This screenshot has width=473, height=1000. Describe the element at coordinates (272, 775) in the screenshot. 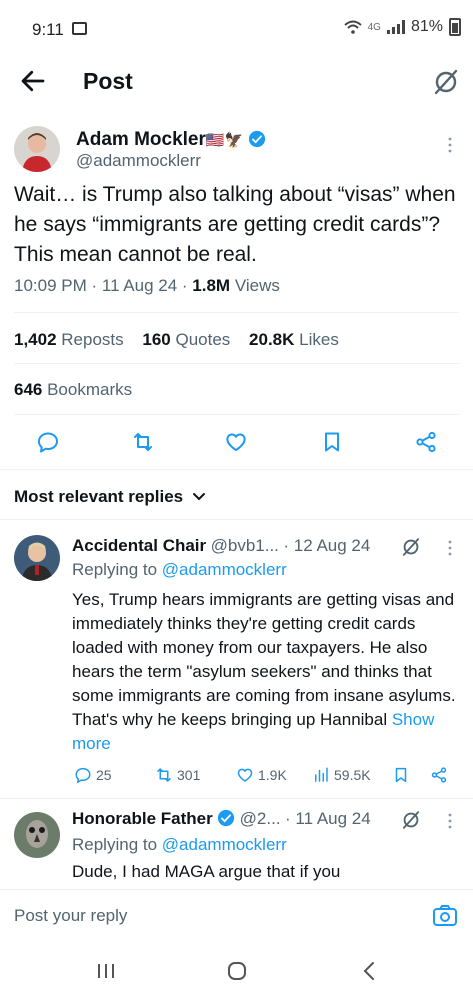

I see `reply-likes-count: 1.9K` at that location.